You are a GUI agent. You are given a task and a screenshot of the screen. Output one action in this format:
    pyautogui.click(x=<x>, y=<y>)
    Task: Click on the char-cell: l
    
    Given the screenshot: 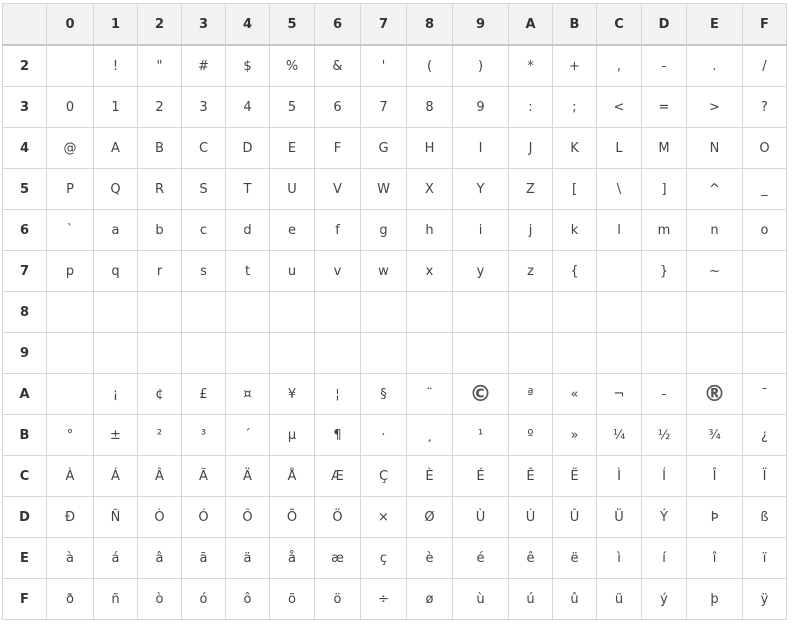 What is the action you would take?
    pyautogui.click(x=619, y=230)
    